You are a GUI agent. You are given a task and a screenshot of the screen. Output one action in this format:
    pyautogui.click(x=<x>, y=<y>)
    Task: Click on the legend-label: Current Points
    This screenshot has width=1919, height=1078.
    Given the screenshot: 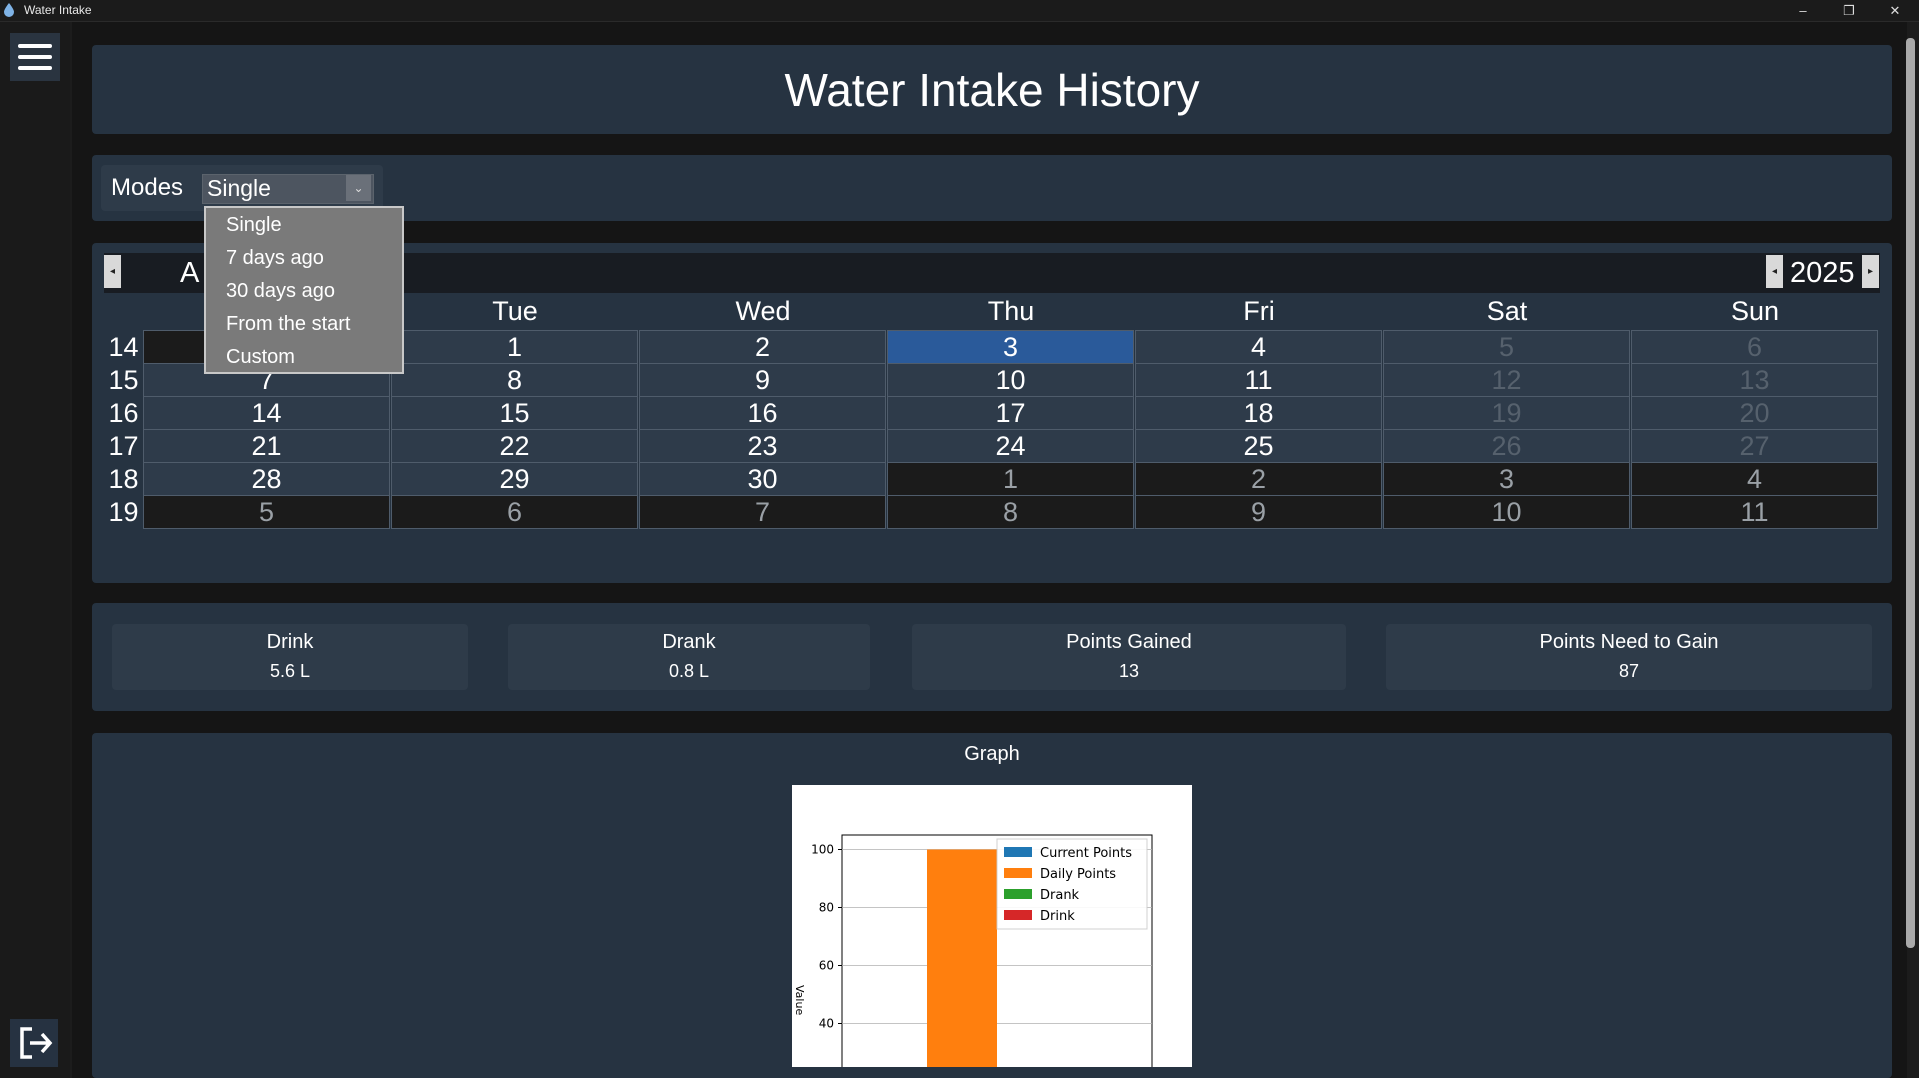 What is the action you would take?
    pyautogui.click(x=1086, y=853)
    